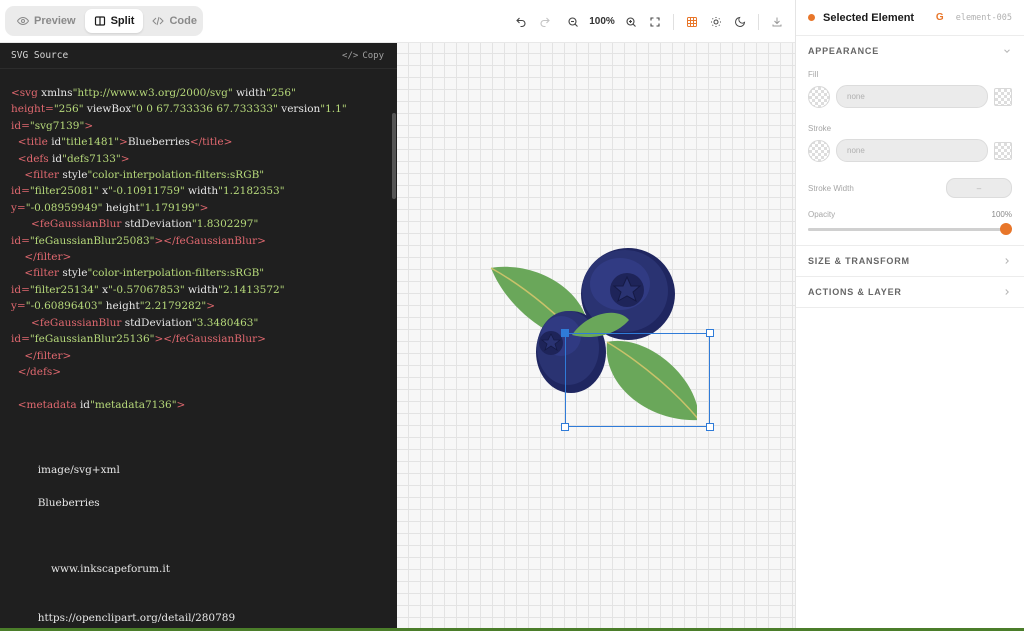  What do you see at coordinates (198, 56) in the screenshot?
I see `code-panel-header: SVG Source </> Copy` at bounding box center [198, 56].